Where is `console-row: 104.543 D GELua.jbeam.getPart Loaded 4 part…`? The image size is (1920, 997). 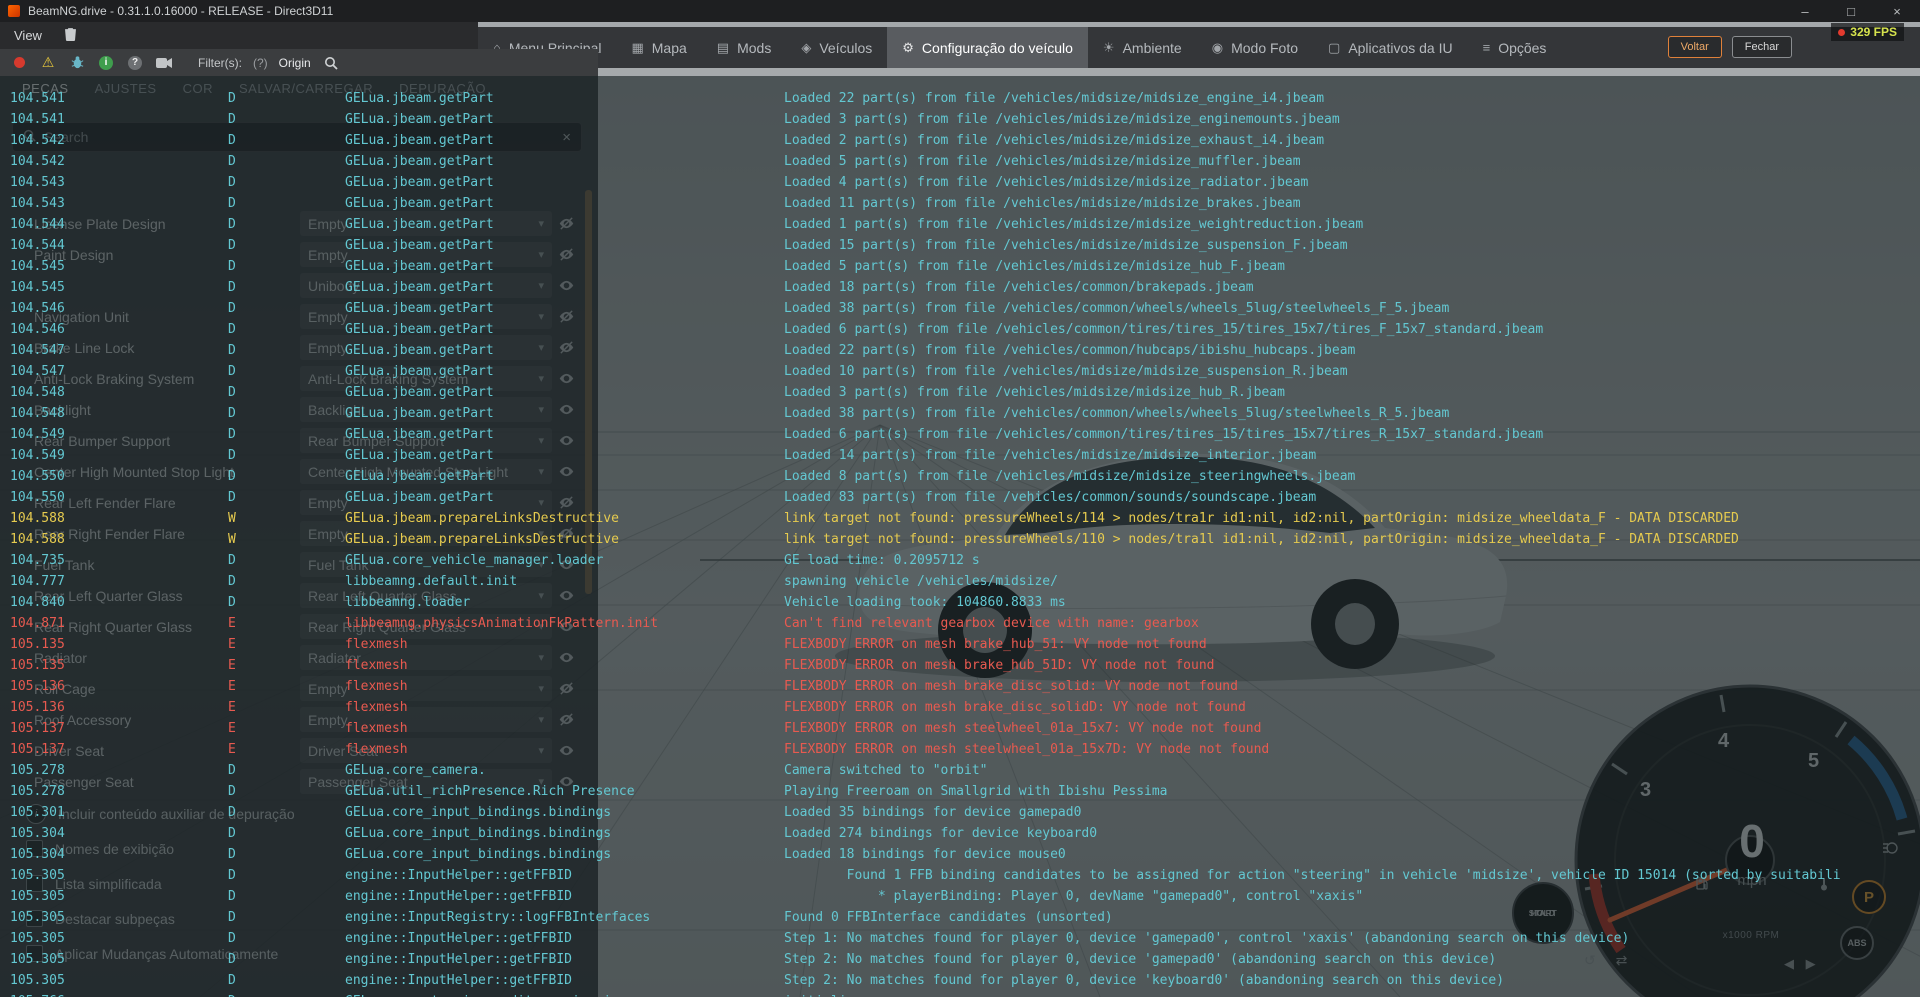 console-row: 104.543 D GELua.jbeam.getPart Loaded 4 part… is located at coordinates (960, 182).